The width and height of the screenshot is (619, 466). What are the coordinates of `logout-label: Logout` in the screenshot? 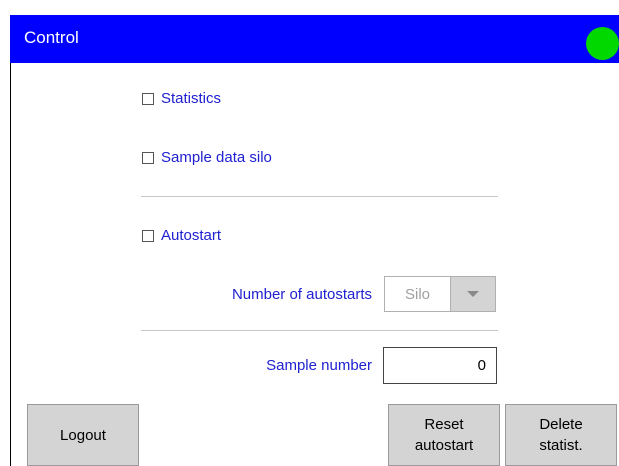 It's located at (83, 435).